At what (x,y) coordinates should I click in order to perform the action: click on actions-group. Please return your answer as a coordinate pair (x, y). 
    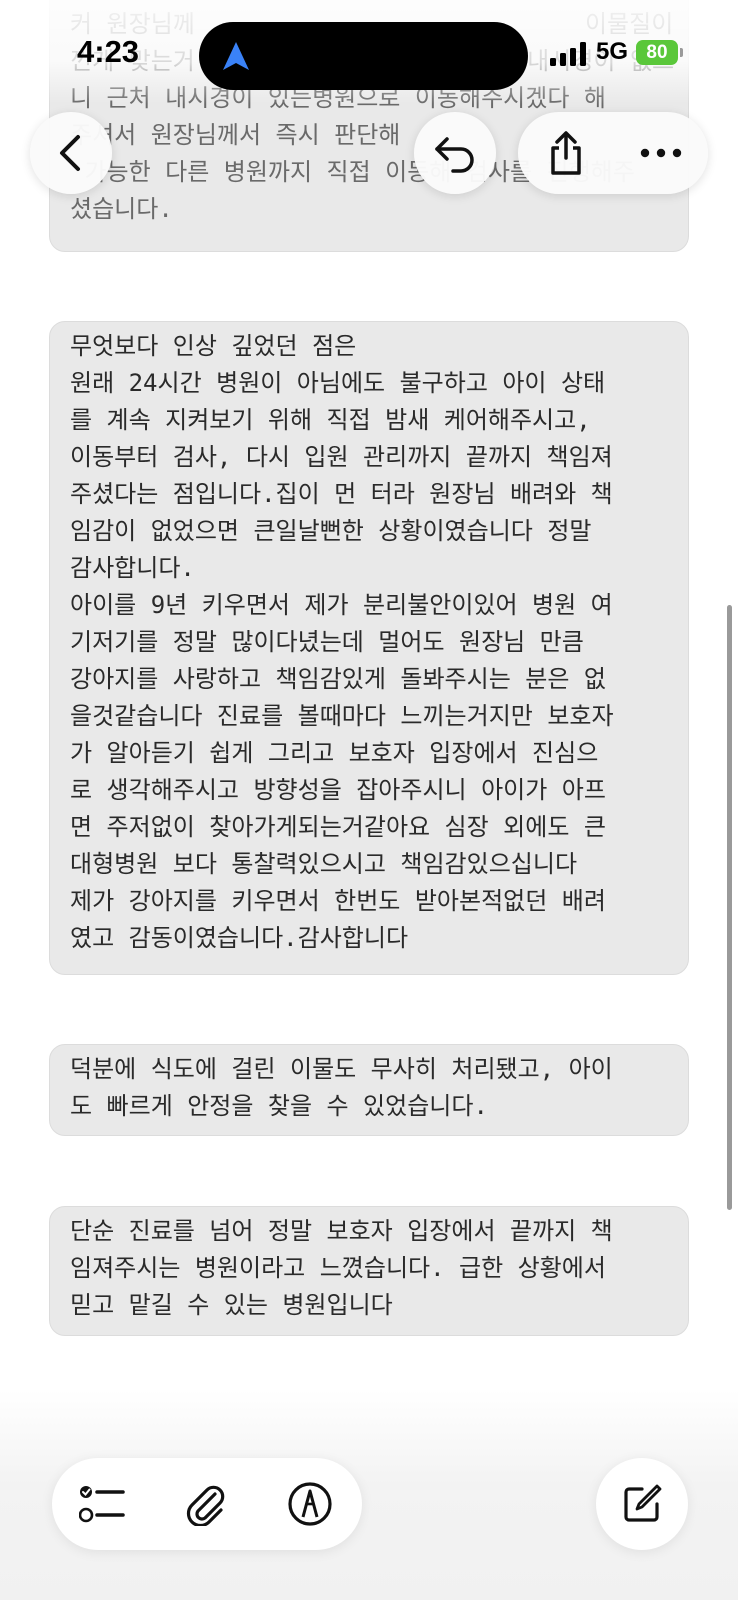
    Looking at the image, I should click on (613, 153).